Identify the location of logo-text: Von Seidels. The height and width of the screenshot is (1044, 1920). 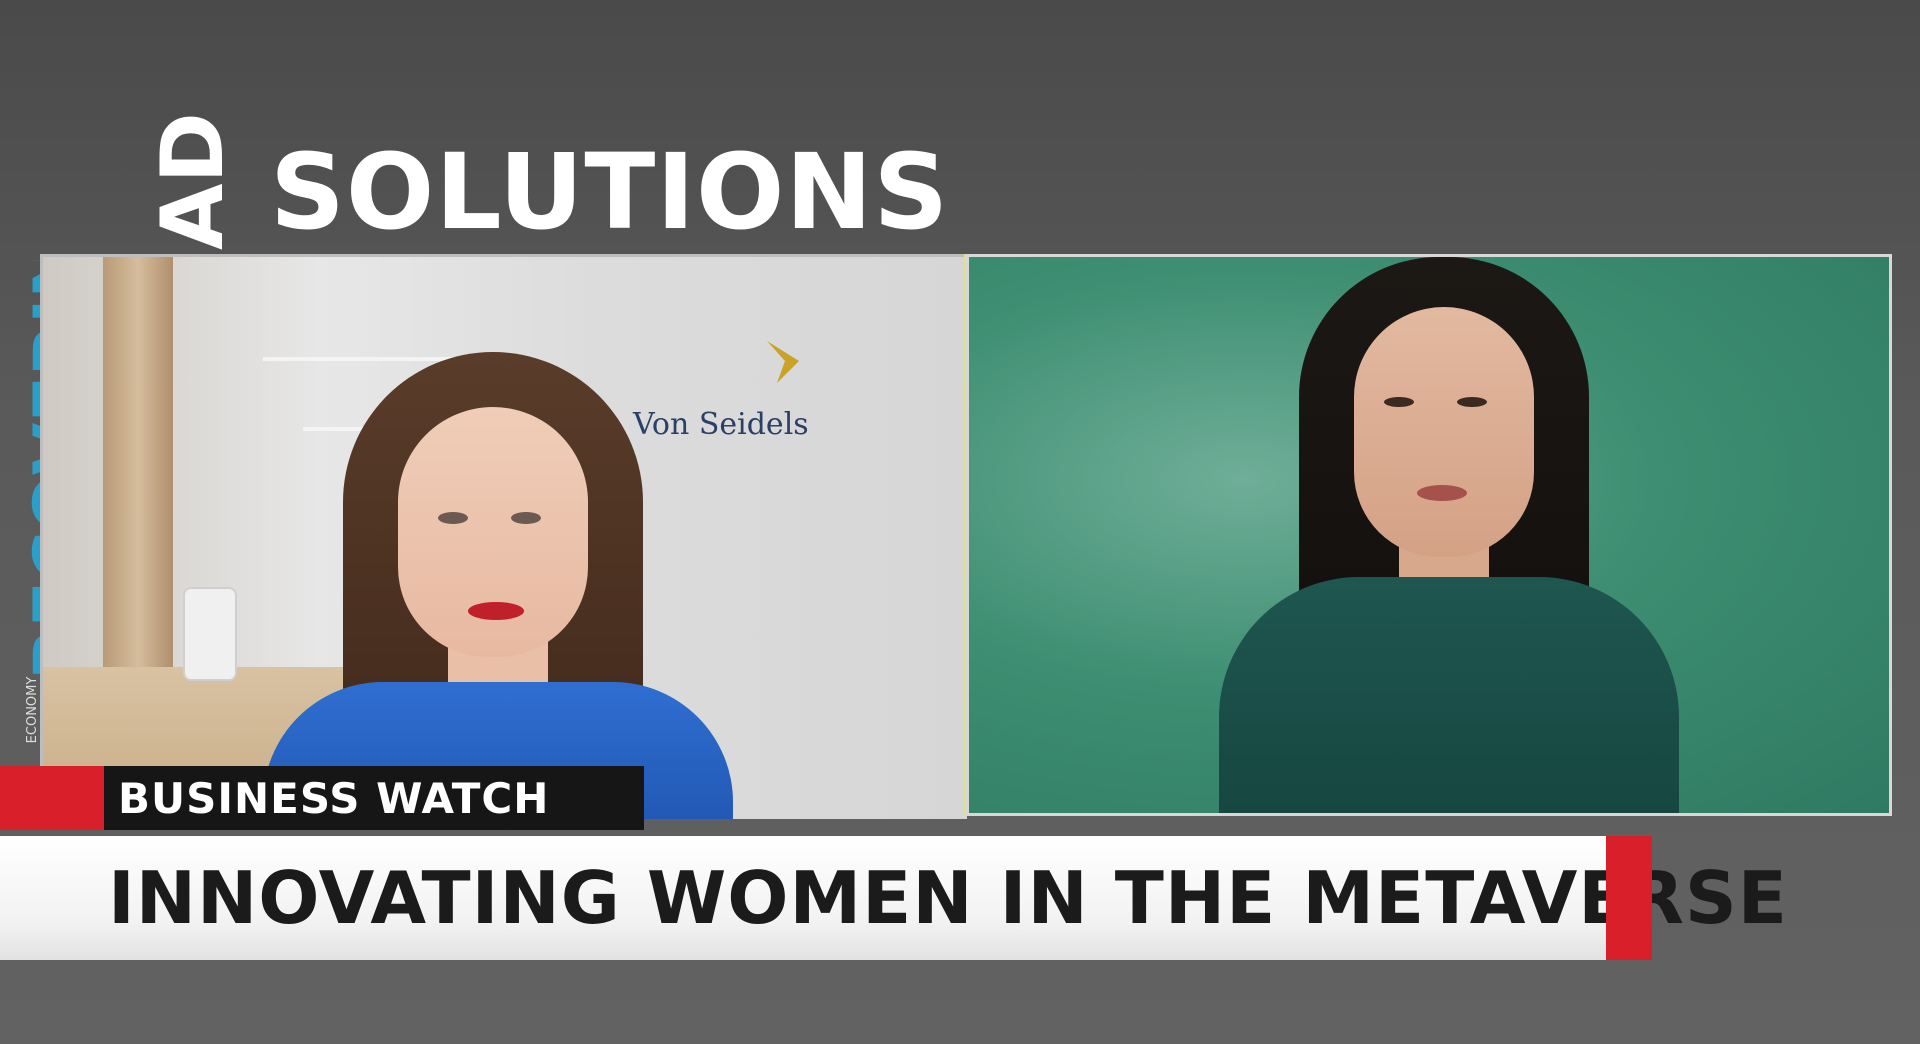
(721, 424).